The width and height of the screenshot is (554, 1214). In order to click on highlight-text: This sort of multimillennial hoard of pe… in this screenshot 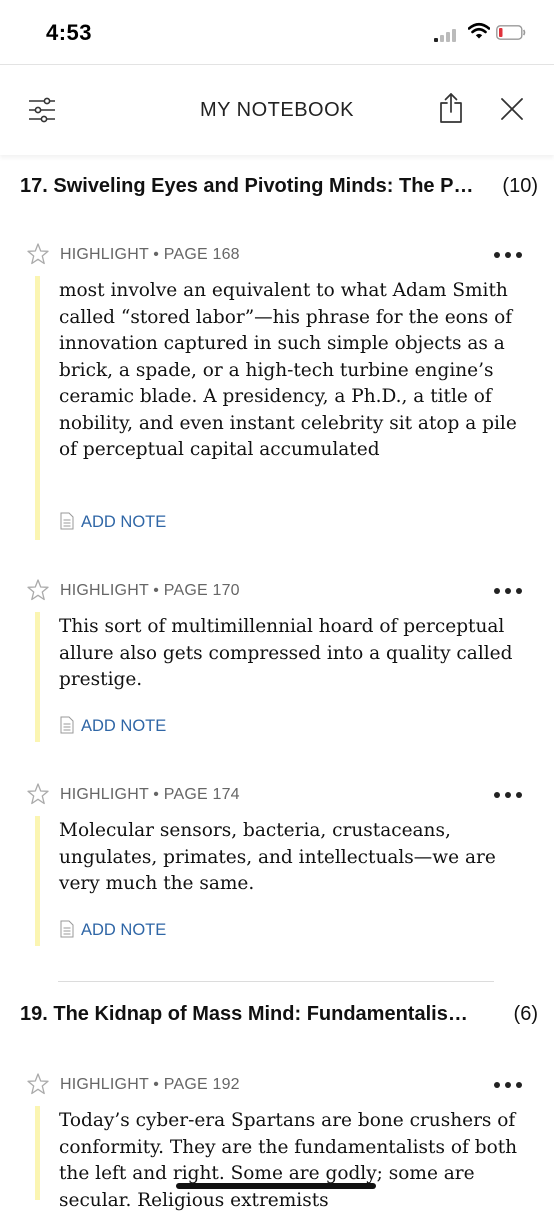, I will do `click(286, 653)`.